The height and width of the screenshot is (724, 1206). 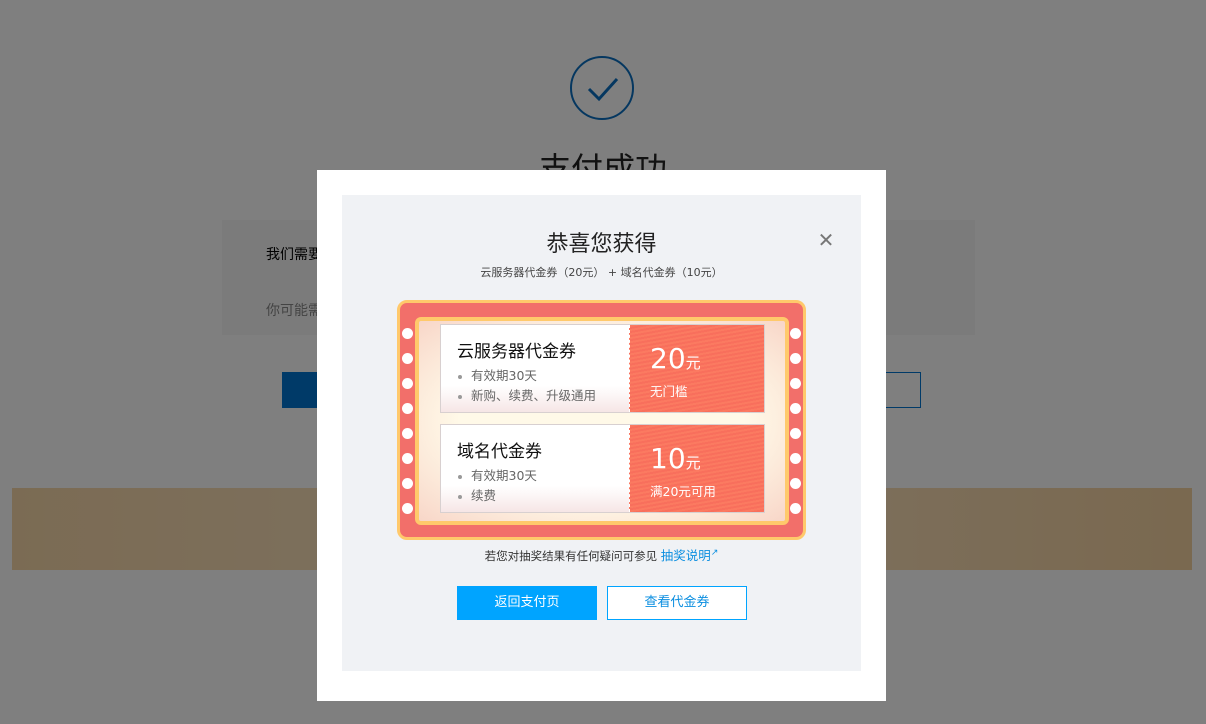 I want to click on note-text: 若您对抽奖结果有任何疑问可参见, so click(x=571, y=556).